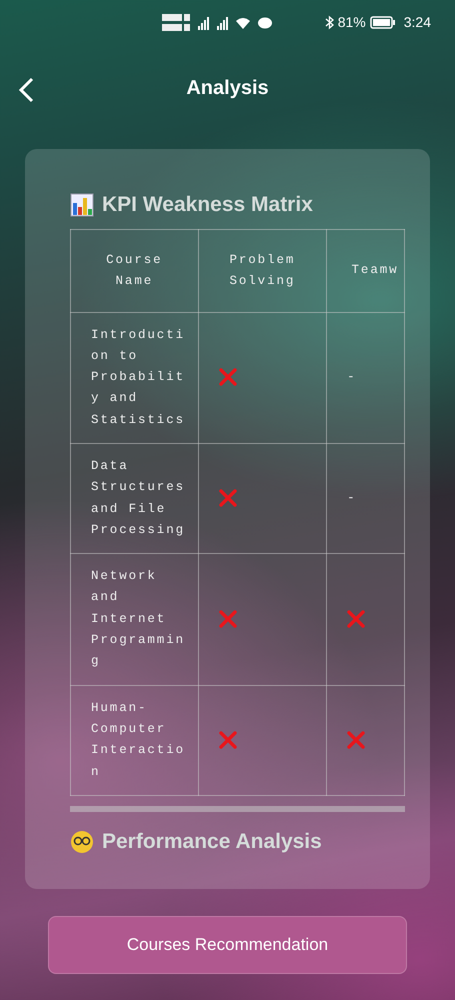  Describe the element at coordinates (82, 204) in the screenshot. I see `bar-chart-icon` at that location.